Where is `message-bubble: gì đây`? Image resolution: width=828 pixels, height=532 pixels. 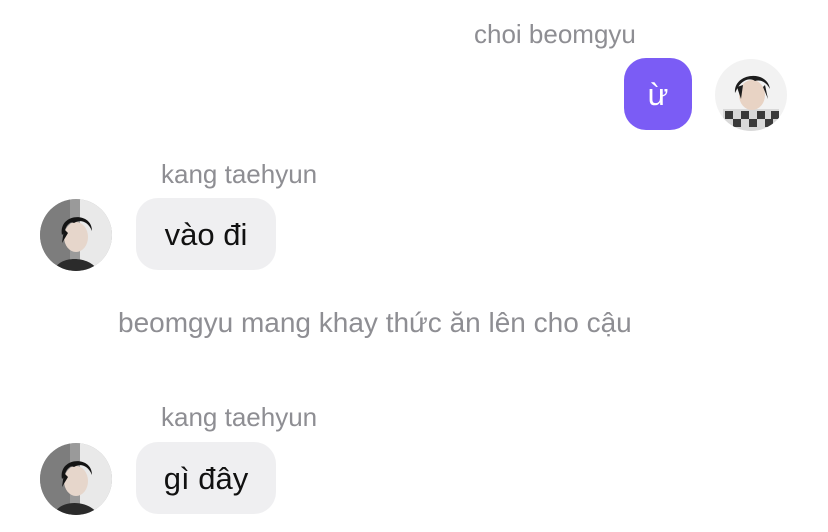
message-bubble: gì đây is located at coordinates (206, 478).